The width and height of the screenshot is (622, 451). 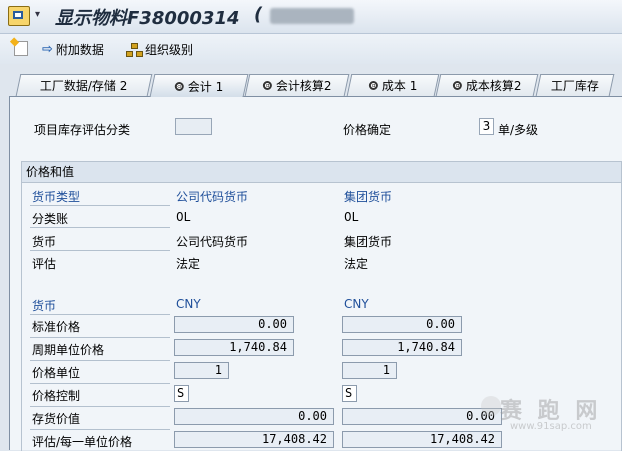 I want to click on tab-strip: 工厂数据/存储 2 会计 1 会计核算2 成本 1 成本核算2 工厂库存, so click(x=311, y=85).